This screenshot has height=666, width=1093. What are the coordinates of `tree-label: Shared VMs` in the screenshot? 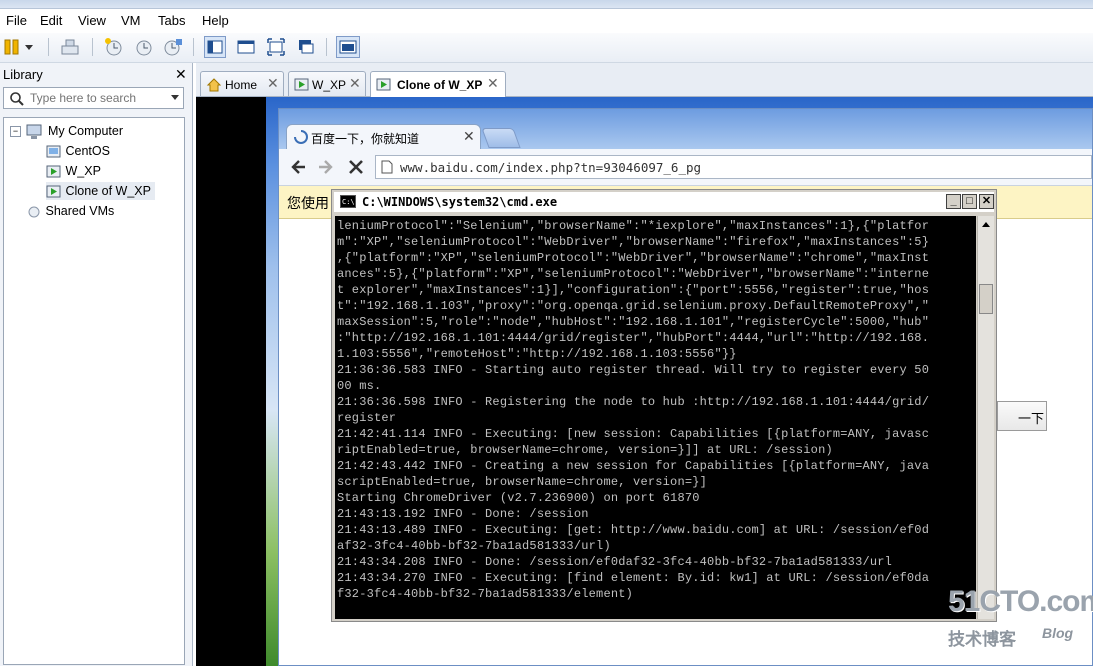 It's located at (80, 211).